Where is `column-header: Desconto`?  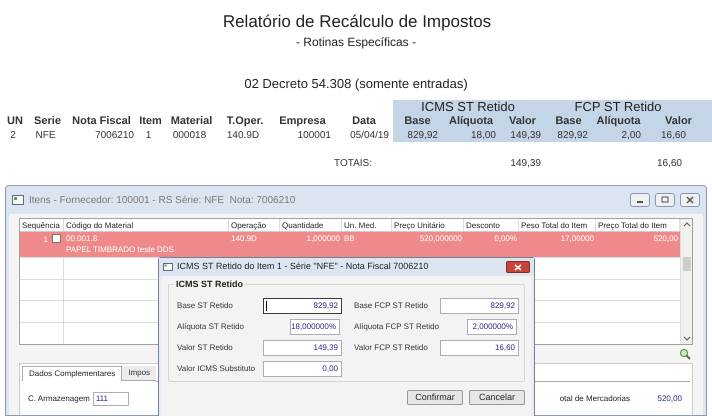
column-header: Desconto is located at coordinates (491, 225).